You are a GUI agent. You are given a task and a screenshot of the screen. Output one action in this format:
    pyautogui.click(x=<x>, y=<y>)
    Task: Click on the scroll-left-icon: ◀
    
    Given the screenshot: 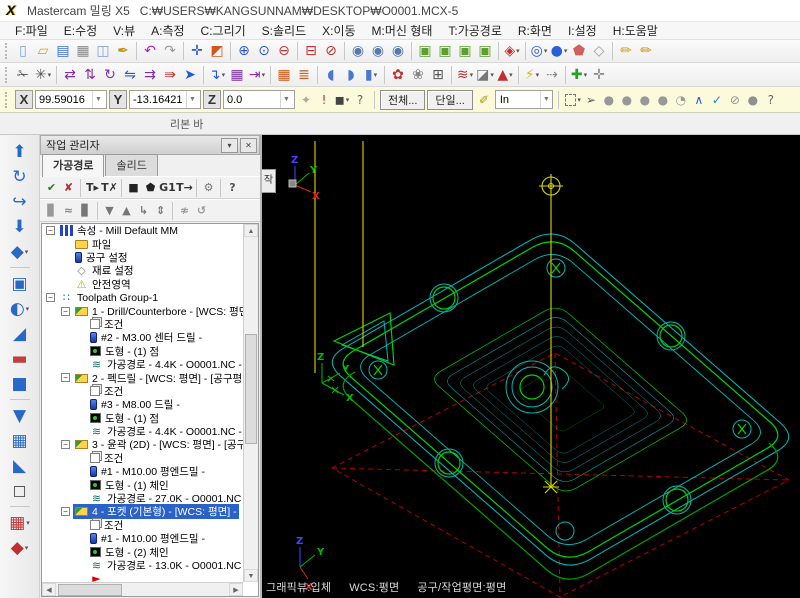 What is the action you would take?
    pyautogui.click(x=49, y=589)
    